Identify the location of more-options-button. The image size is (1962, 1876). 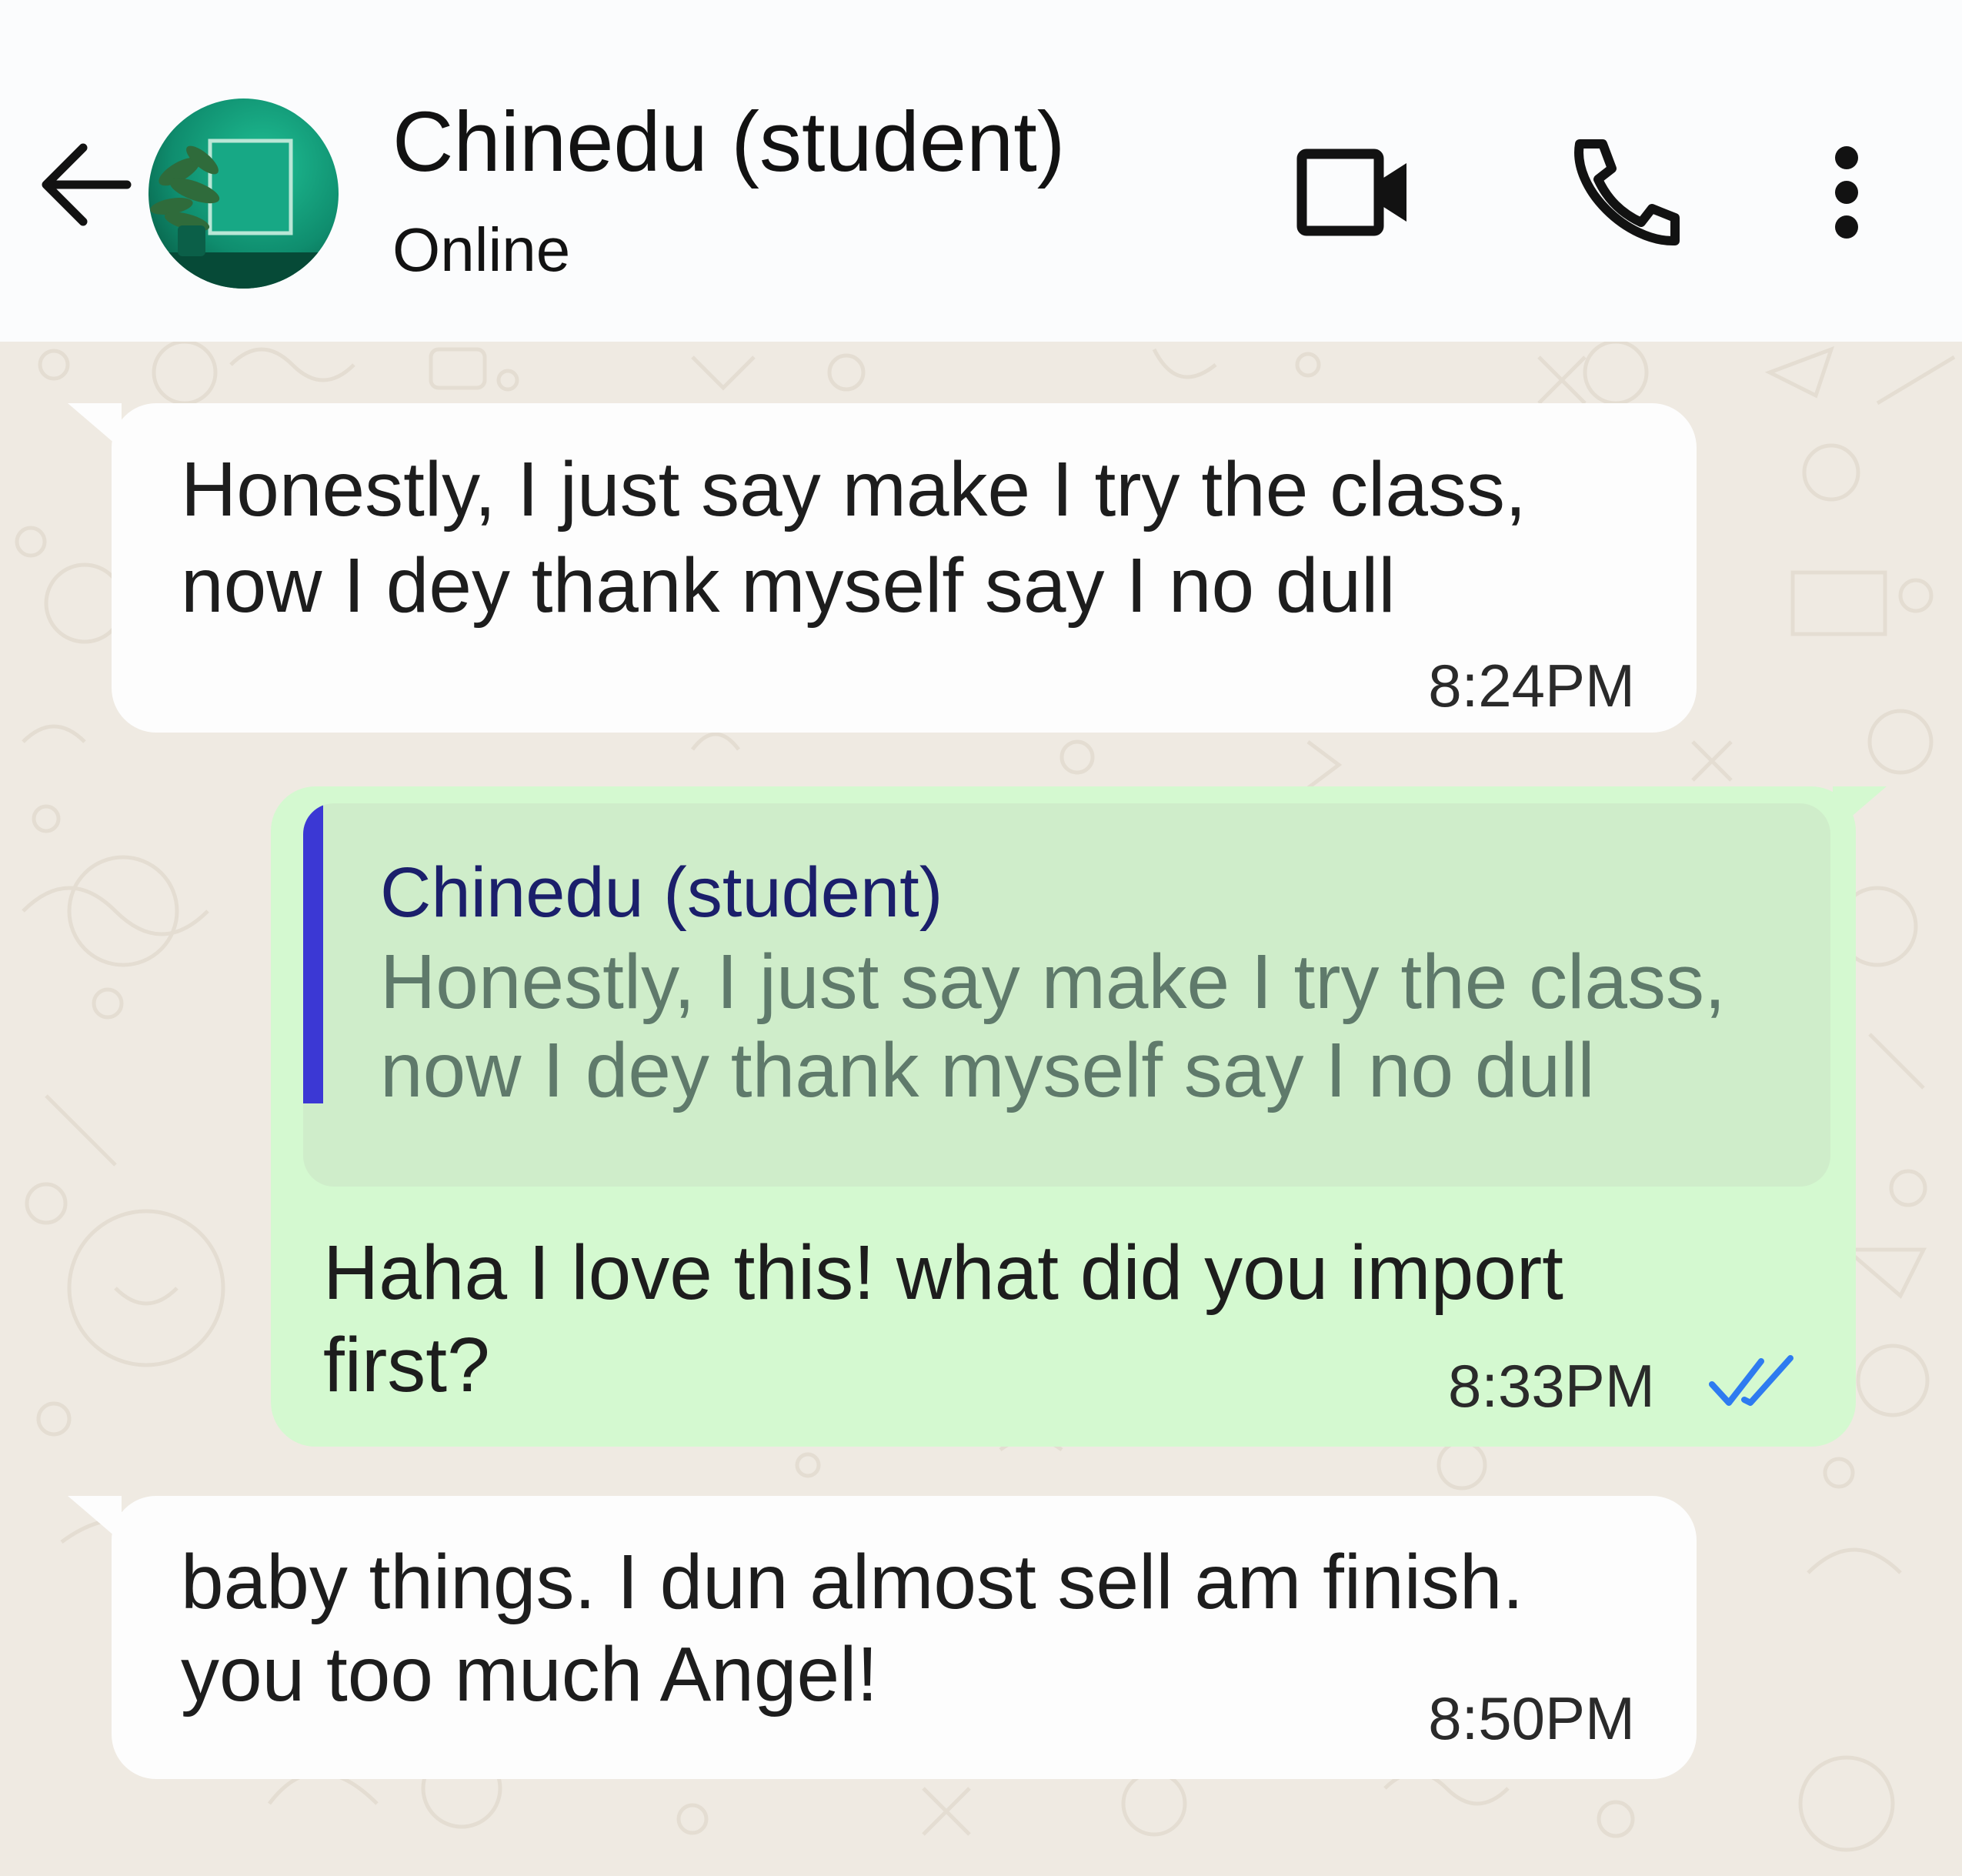
(1847, 193).